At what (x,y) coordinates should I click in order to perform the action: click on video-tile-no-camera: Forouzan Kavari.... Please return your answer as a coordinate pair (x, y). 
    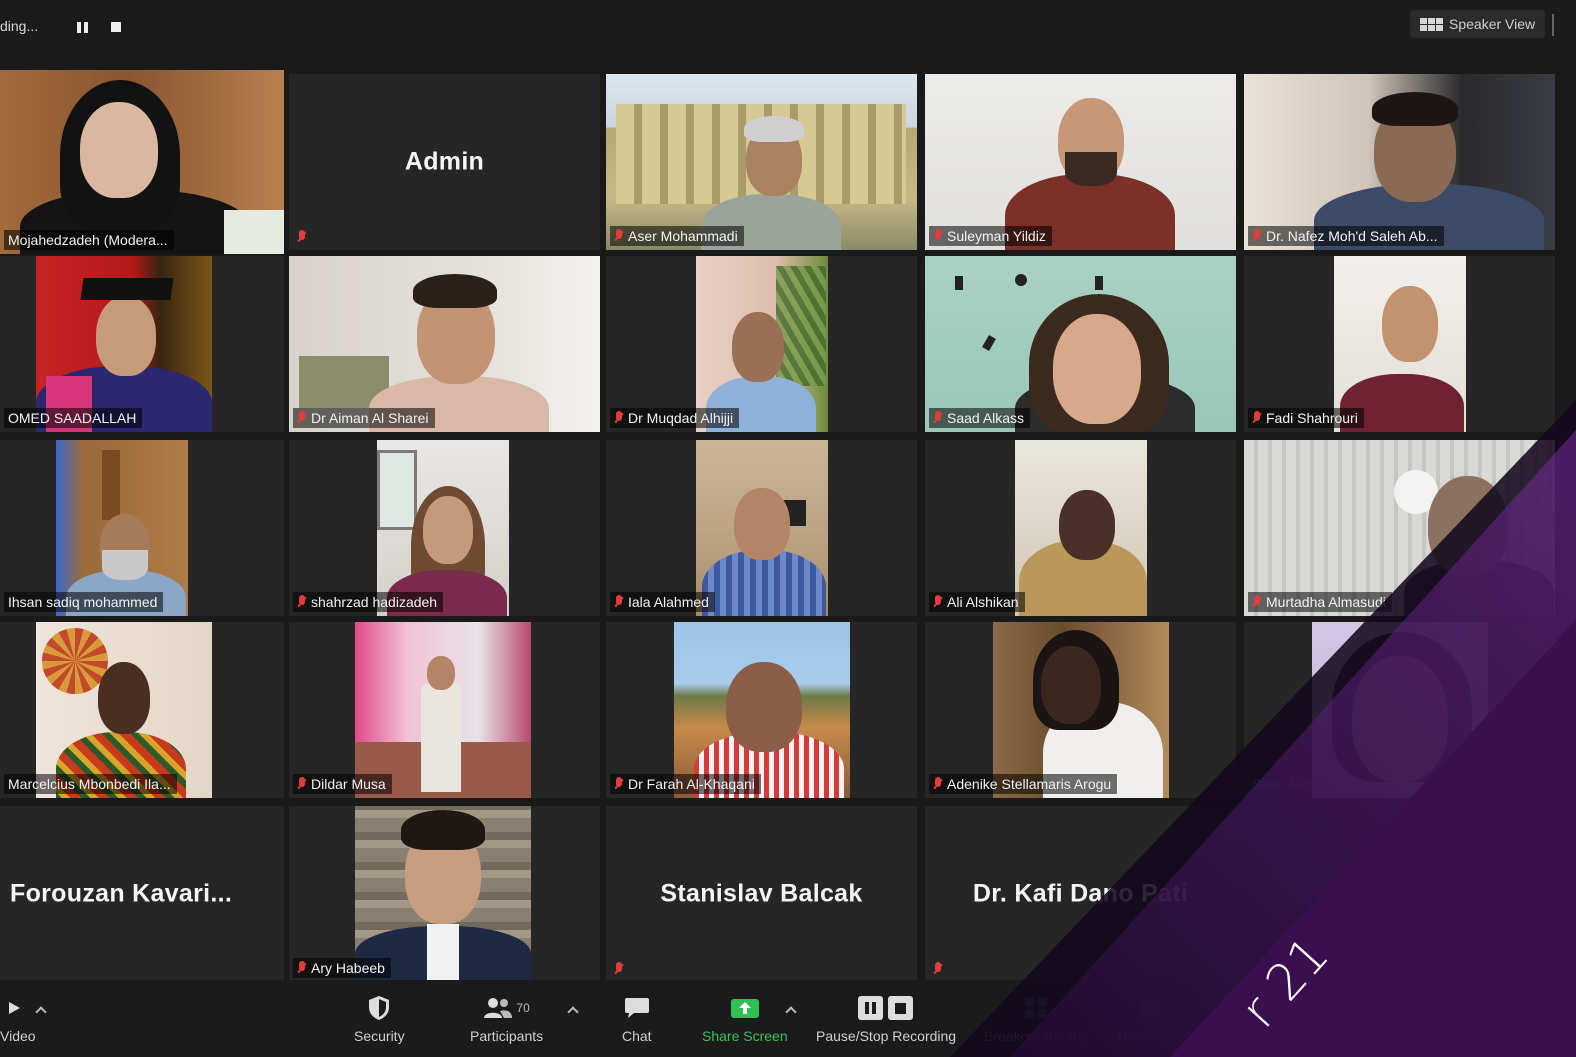
    Looking at the image, I should click on (142, 894).